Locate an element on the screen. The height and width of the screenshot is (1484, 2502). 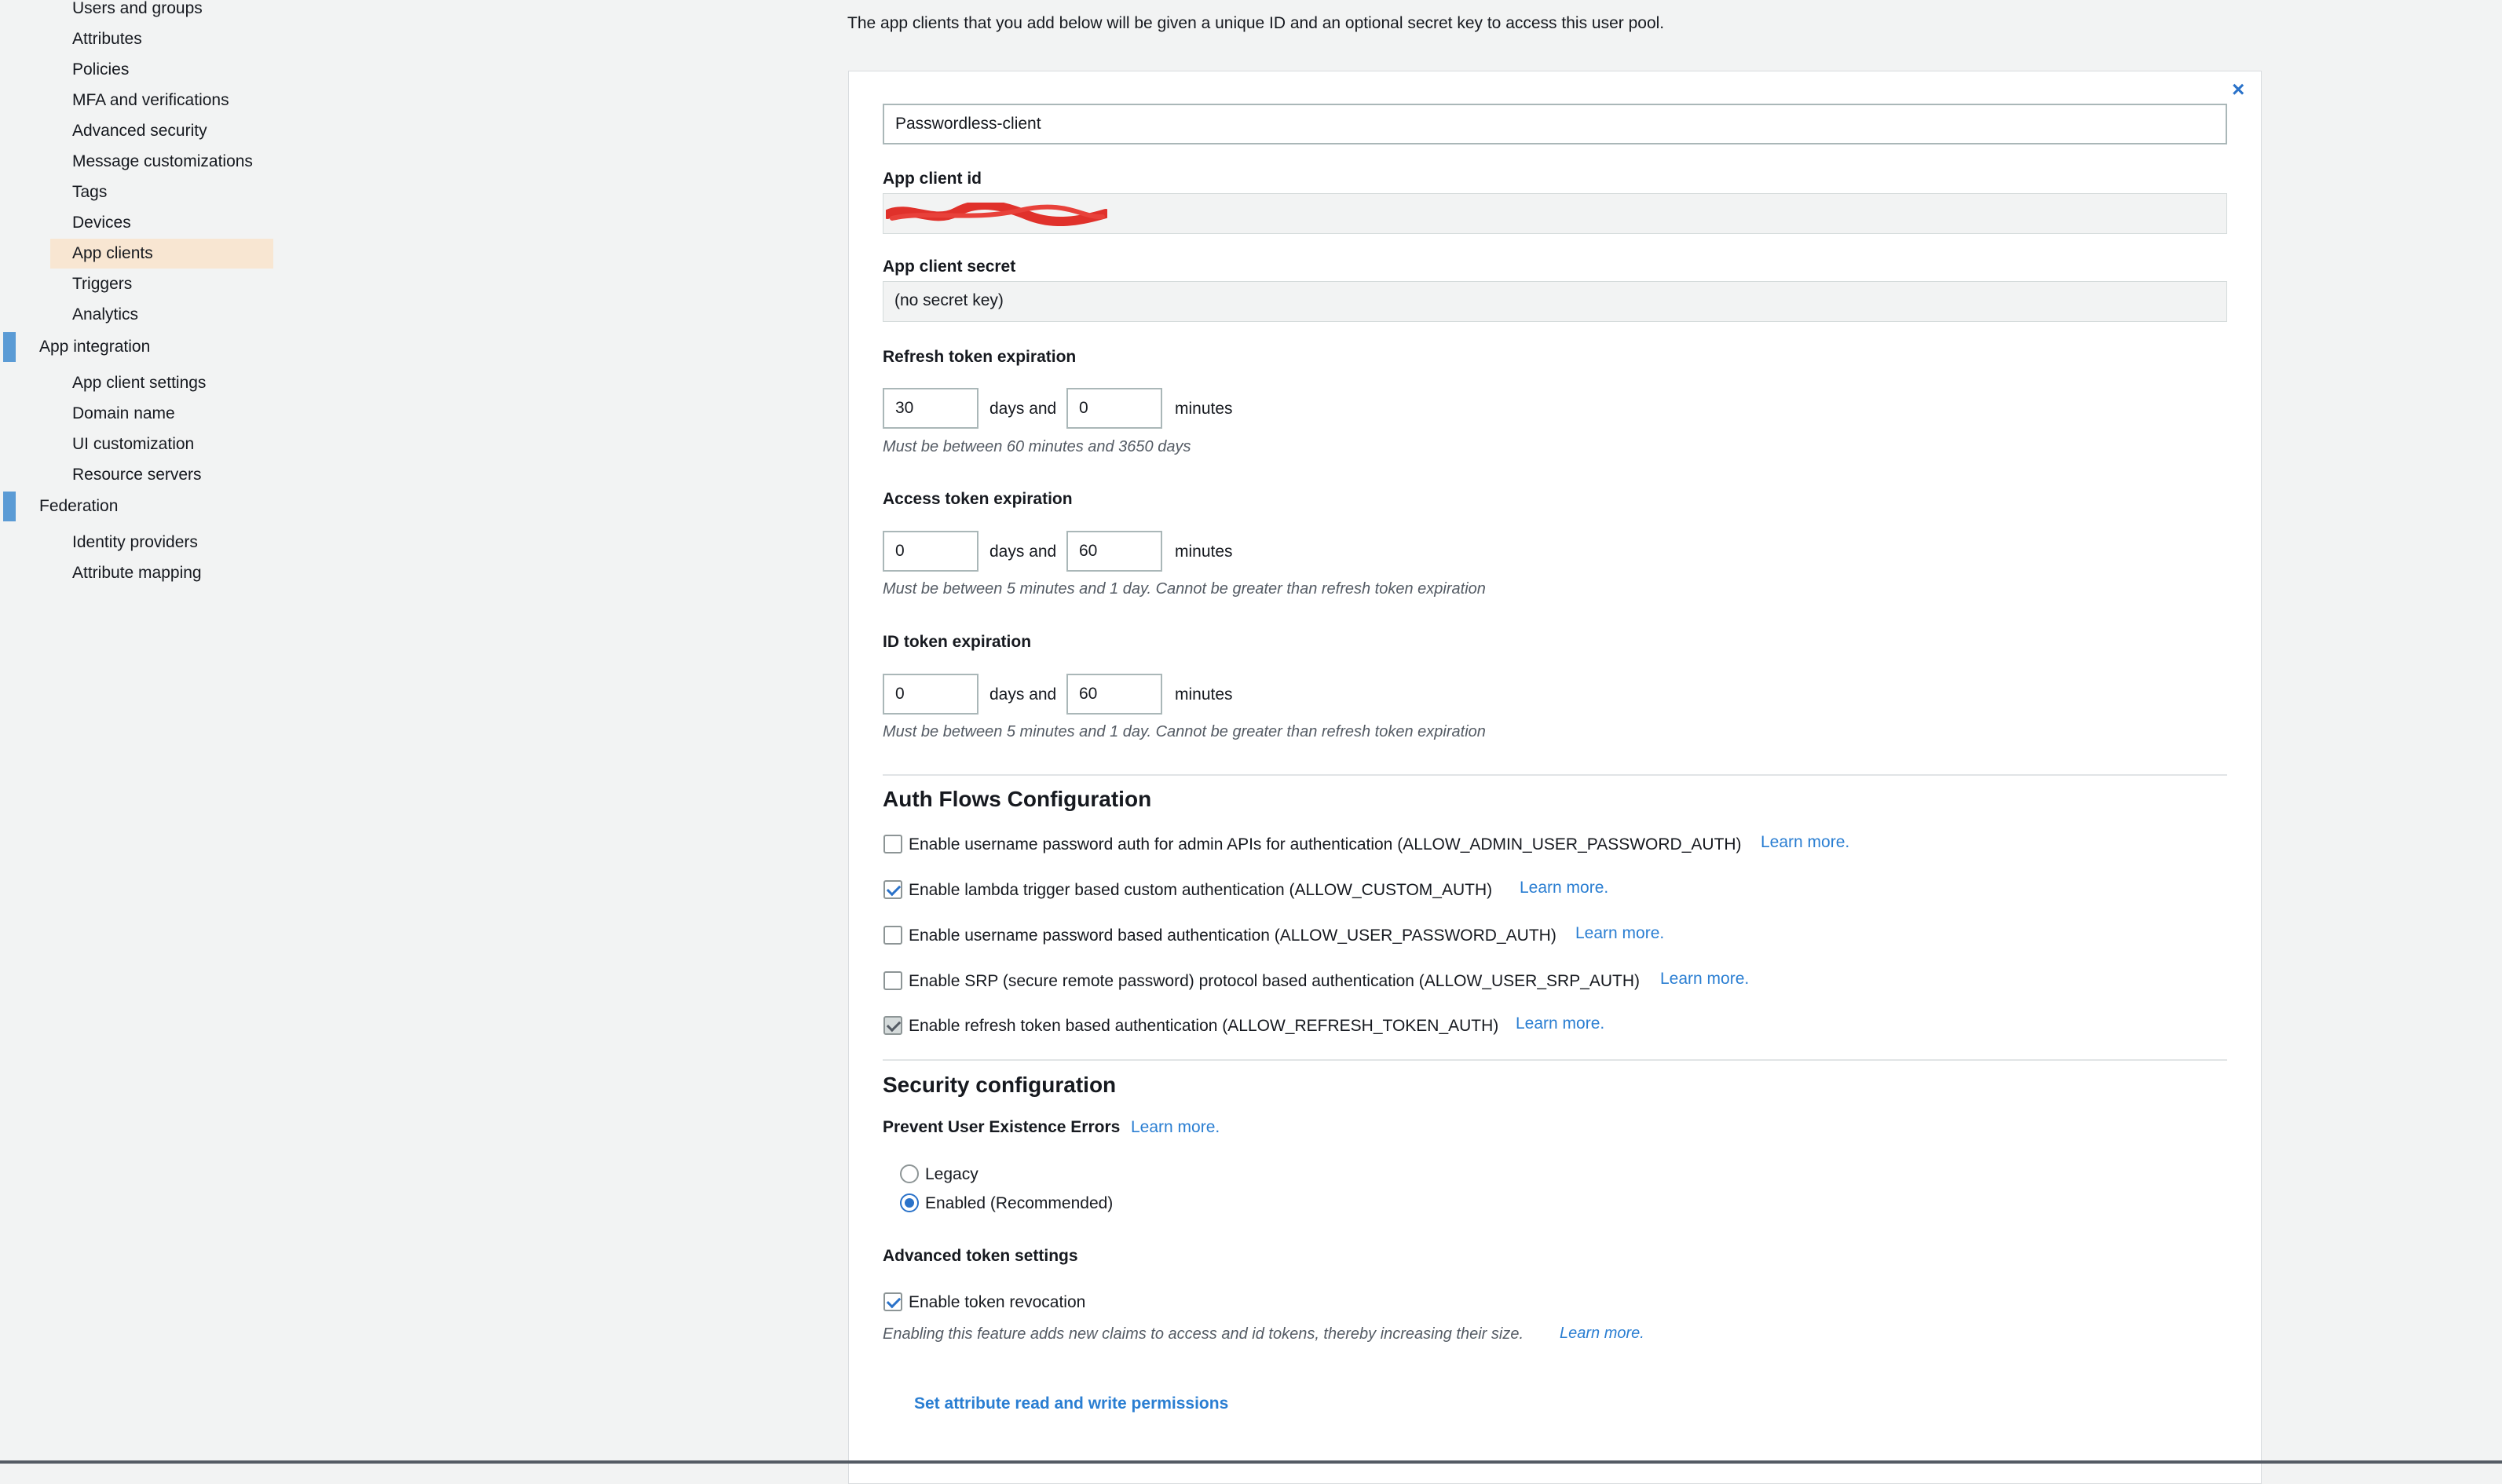
close-icon: × is located at coordinates (2238, 90).